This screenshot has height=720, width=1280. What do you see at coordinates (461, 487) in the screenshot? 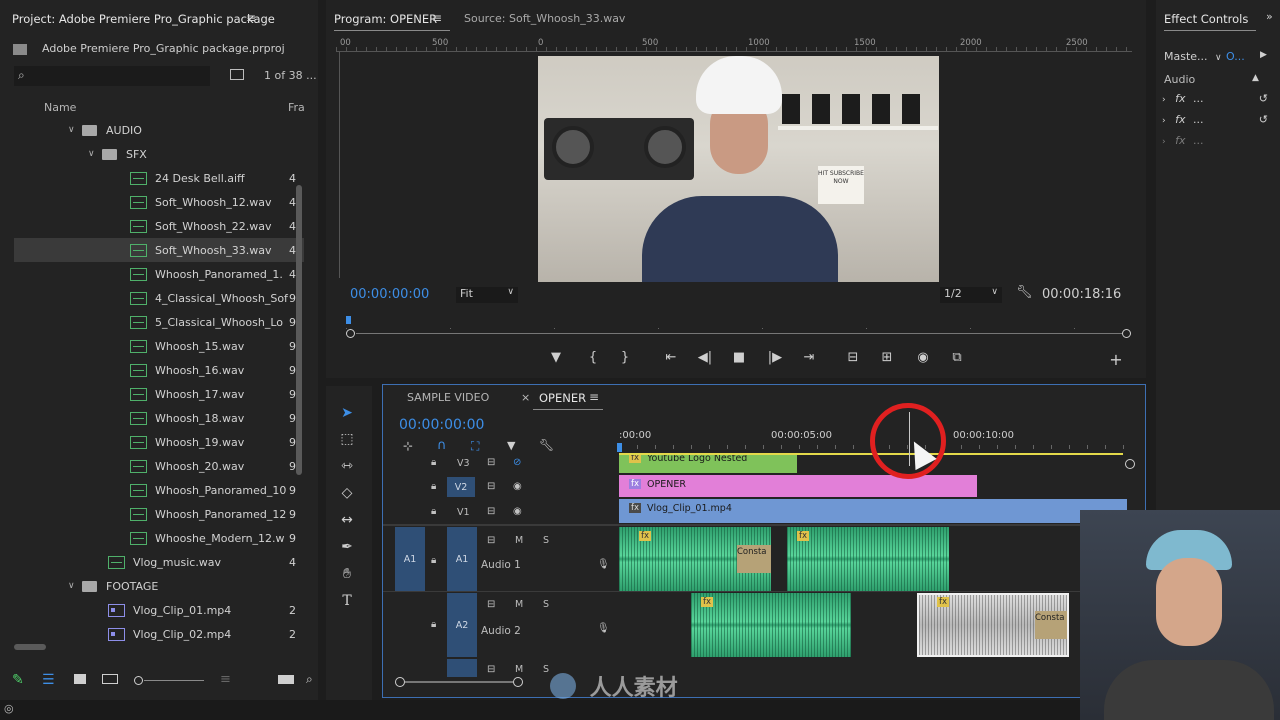
I see `track-v2-label: V2` at bounding box center [461, 487].